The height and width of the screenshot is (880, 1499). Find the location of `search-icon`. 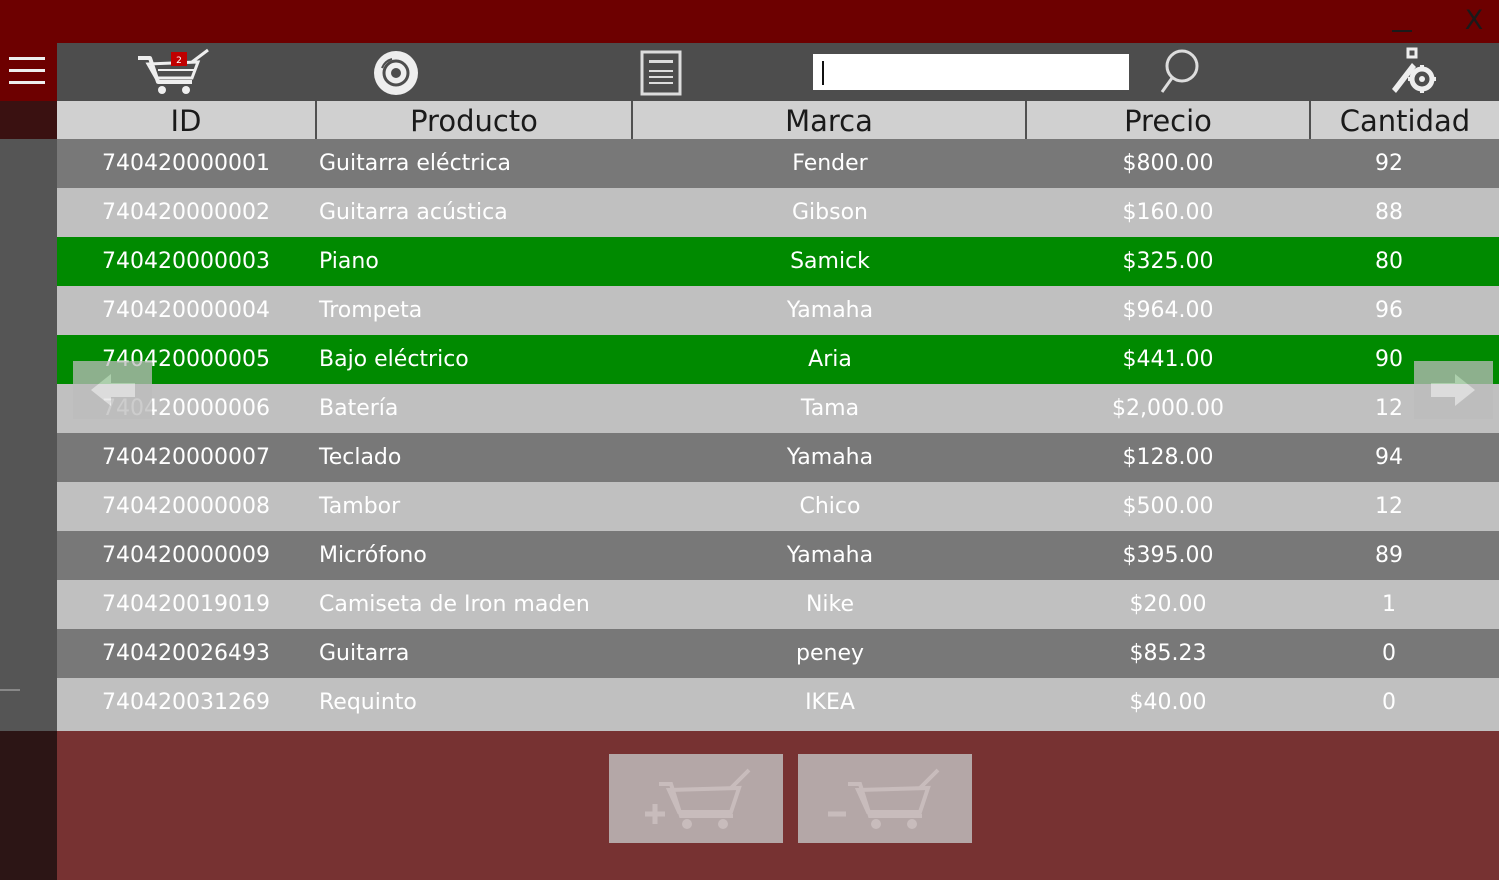

search-icon is located at coordinates (1179, 72).